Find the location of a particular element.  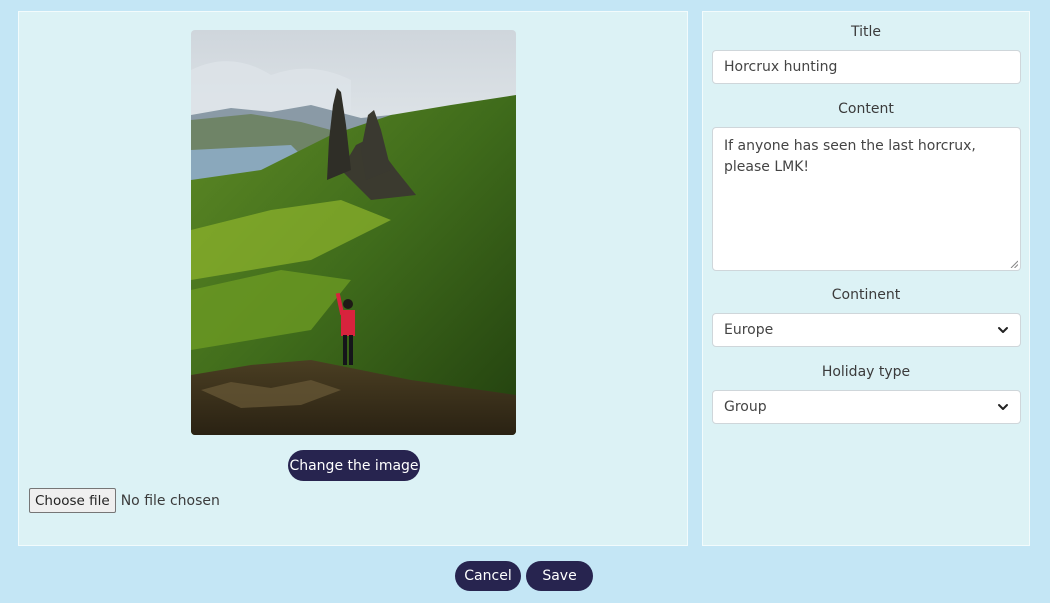

continent-label: Continent is located at coordinates (866, 295).